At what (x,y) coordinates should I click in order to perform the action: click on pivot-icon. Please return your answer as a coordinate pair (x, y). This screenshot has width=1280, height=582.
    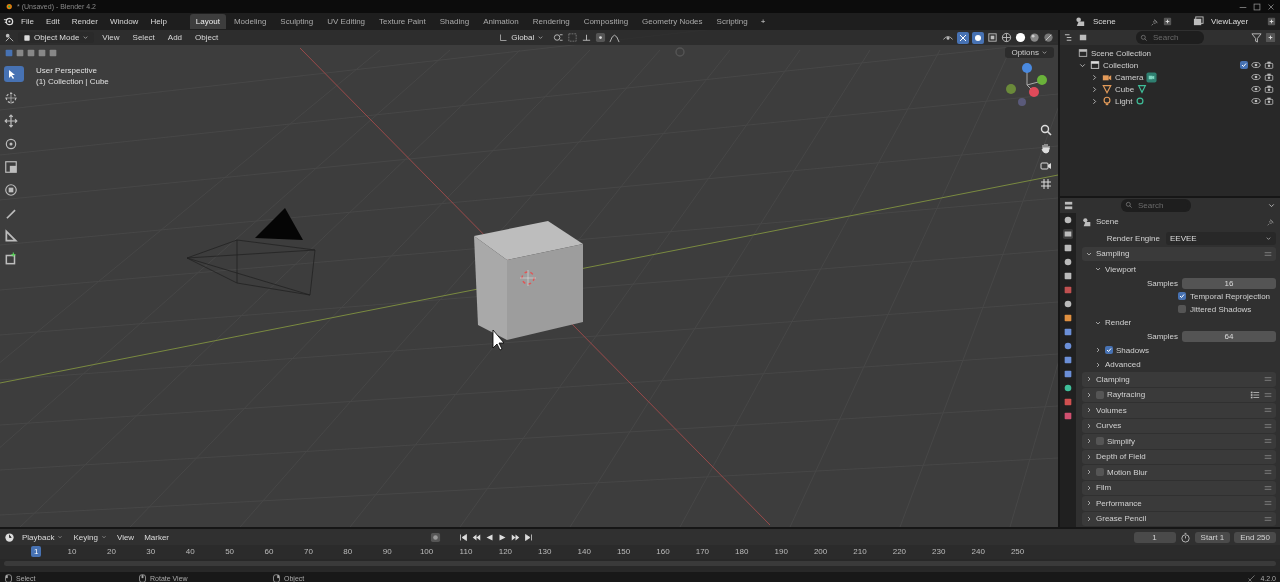
    Looking at the image, I should click on (558, 37).